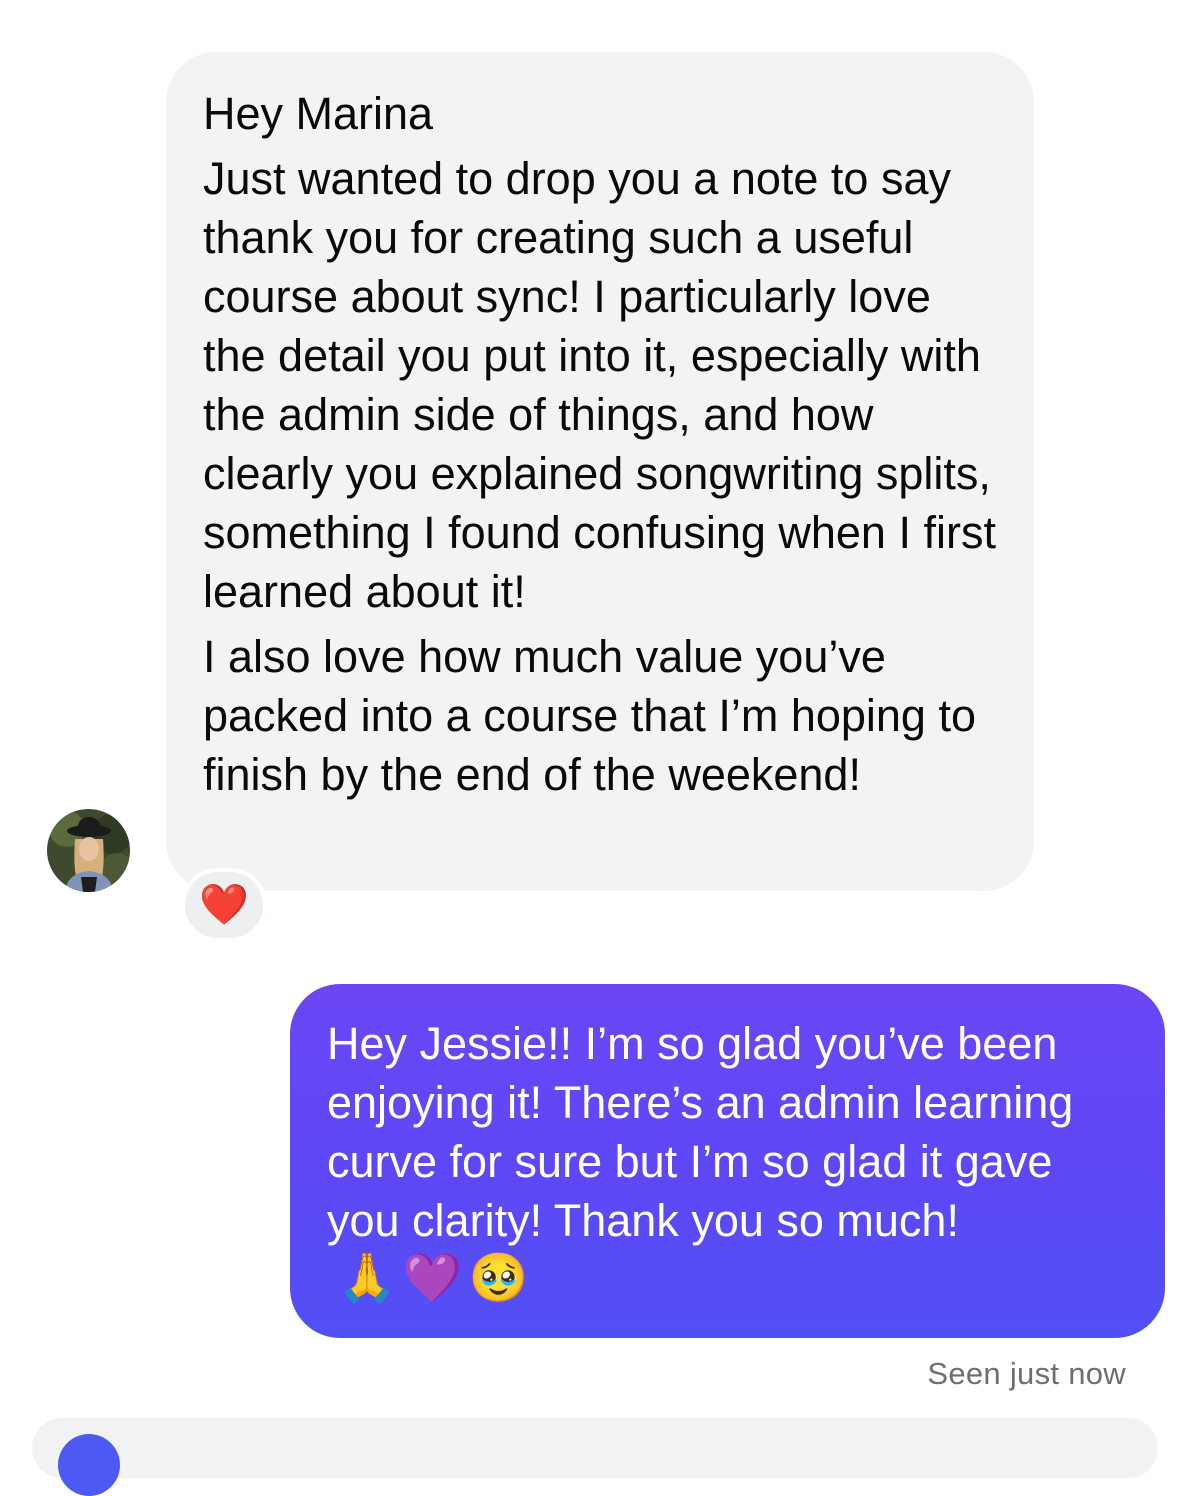  I want to click on composer-action-button, so click(89, 1465).